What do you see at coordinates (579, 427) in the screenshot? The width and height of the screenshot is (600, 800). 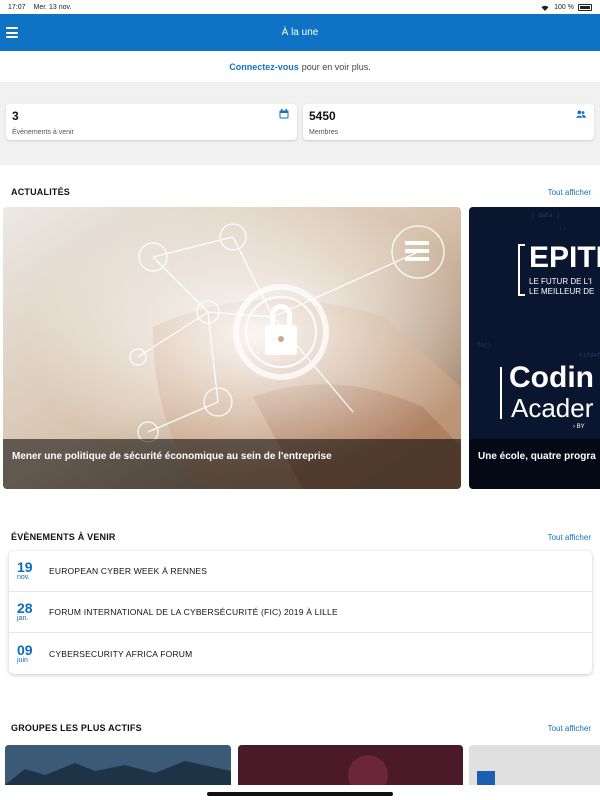 I see `brand-by: › BY` at bounding box center [579, 427].